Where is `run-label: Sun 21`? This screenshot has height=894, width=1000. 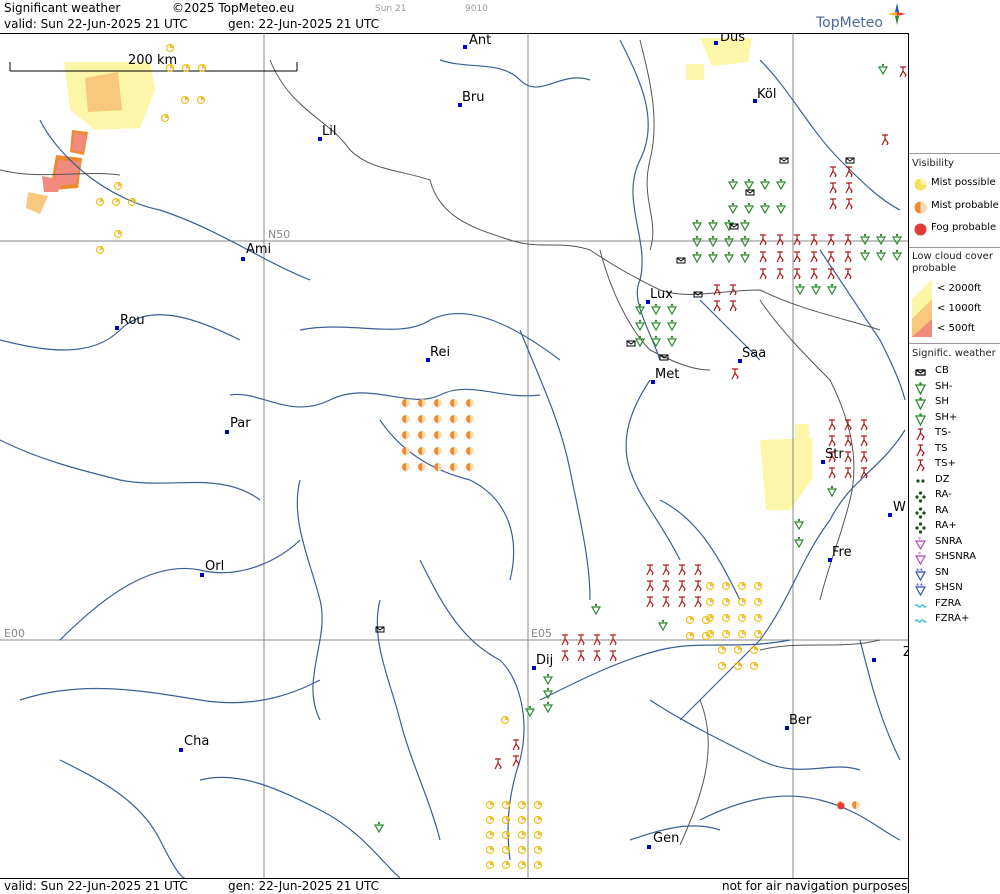 run-label: Sun 21 is located at coordinates (391, 9).